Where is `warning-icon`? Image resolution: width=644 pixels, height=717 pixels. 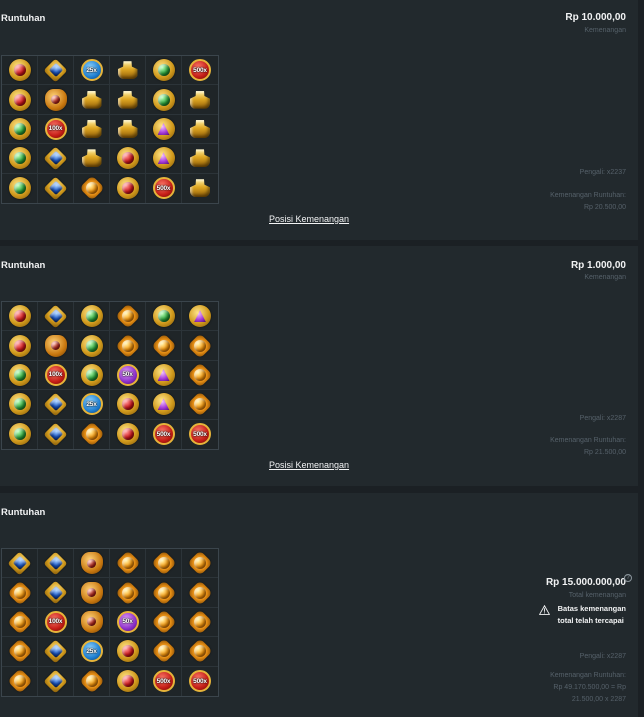 warning-icon is located at coordinates (544, 610).